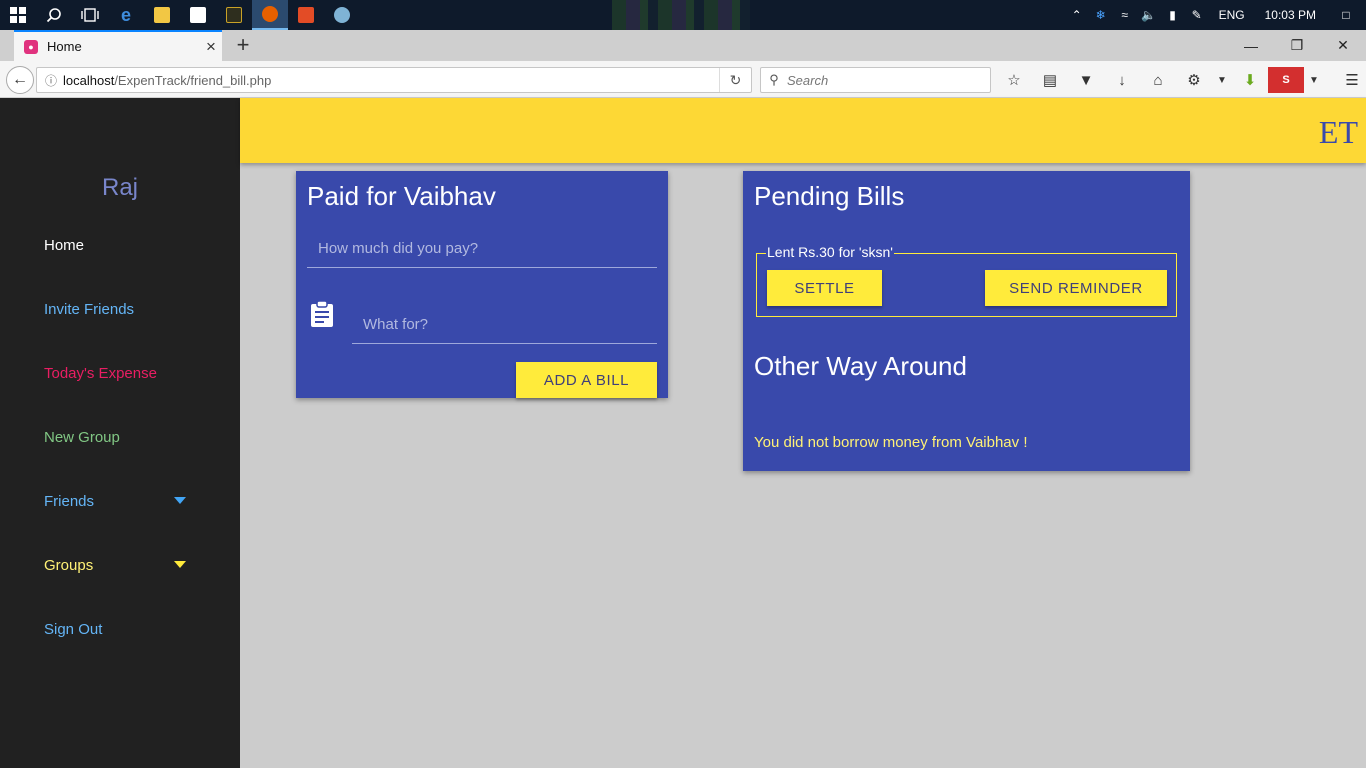  What do you see at coordinates (89, 80) in the screenshot?
I see `url-host: localhost` at bounding box center [89, 80].